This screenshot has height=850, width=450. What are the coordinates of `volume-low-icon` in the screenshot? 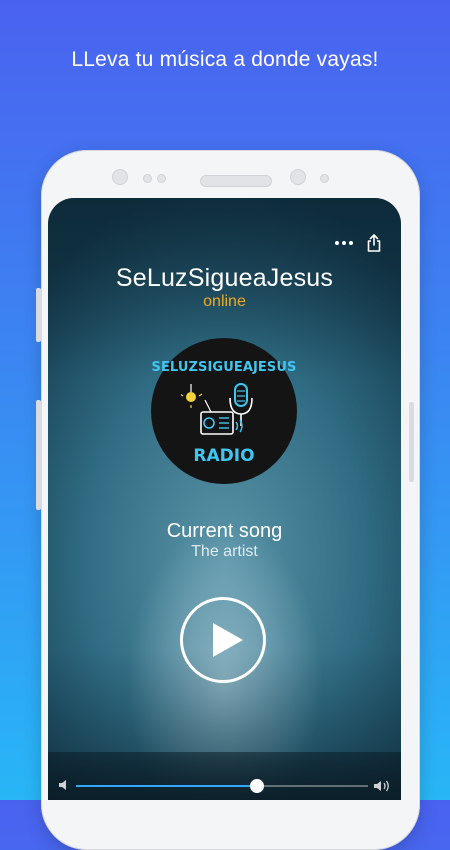 It's located at (62, 785).